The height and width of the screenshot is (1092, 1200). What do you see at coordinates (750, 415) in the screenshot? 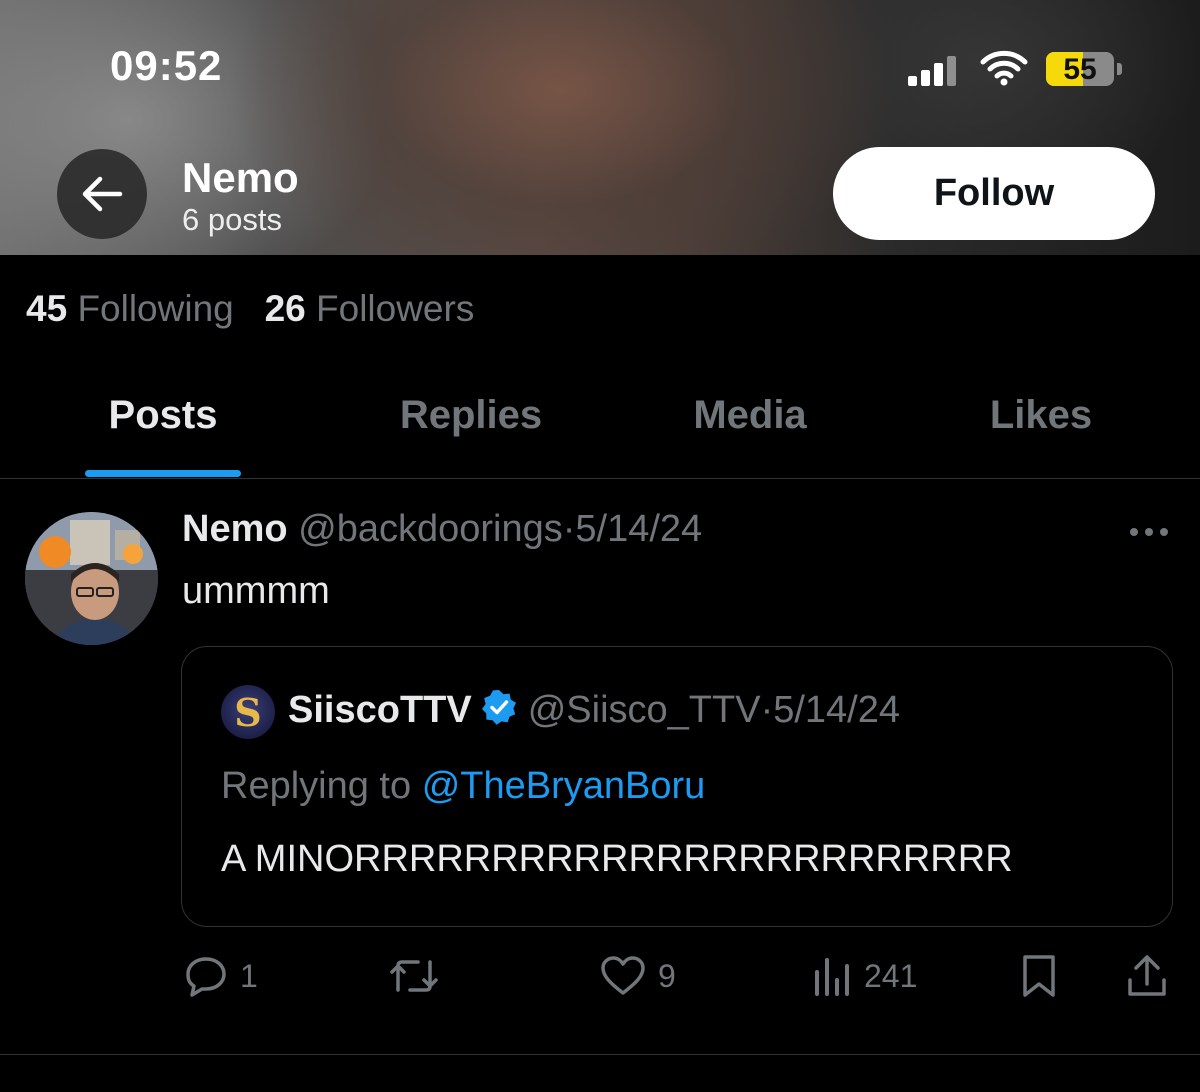
I see `tab-media: Media` at bounding box center [750, 415].